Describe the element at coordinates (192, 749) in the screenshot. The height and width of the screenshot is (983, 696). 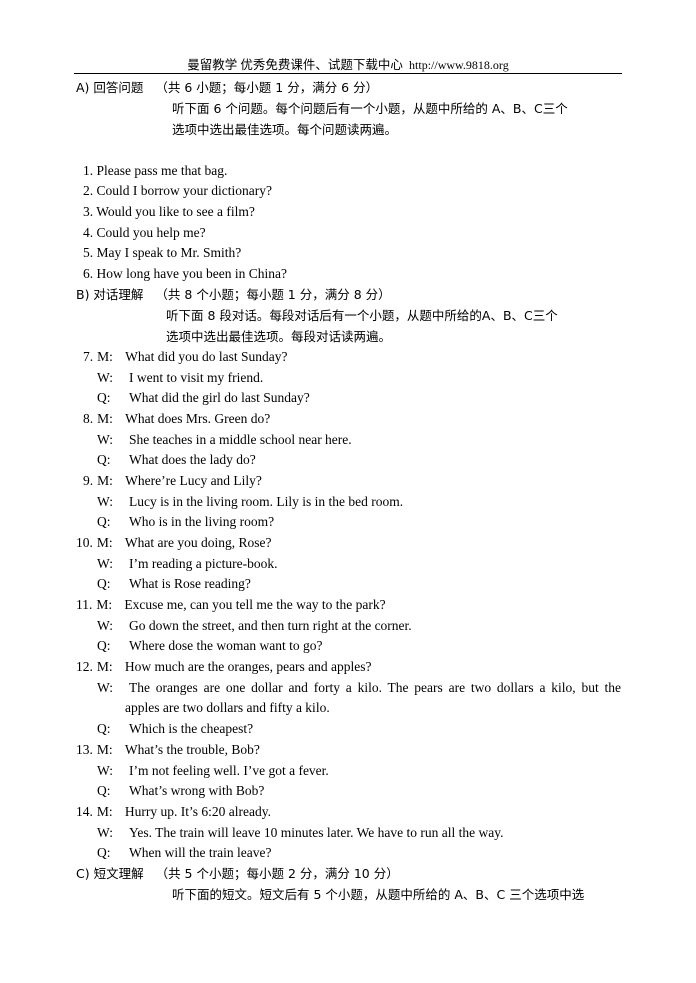
I see `dialogue-text: What’s the trouble, Bob?` at that location.